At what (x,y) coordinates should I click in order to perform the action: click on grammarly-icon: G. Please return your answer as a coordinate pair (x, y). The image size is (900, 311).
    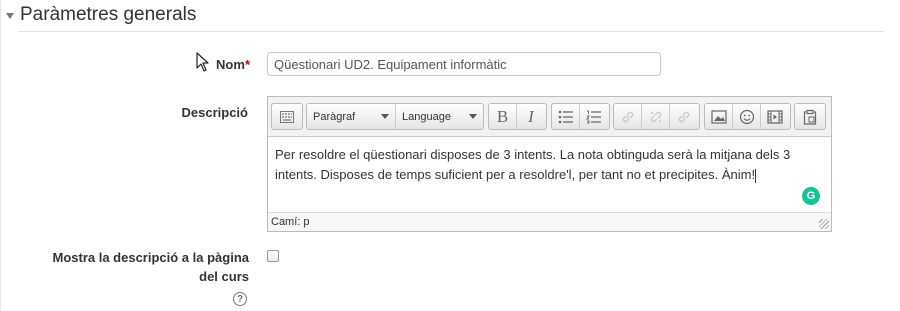
    Looking at the image, I should click on (811, 196).